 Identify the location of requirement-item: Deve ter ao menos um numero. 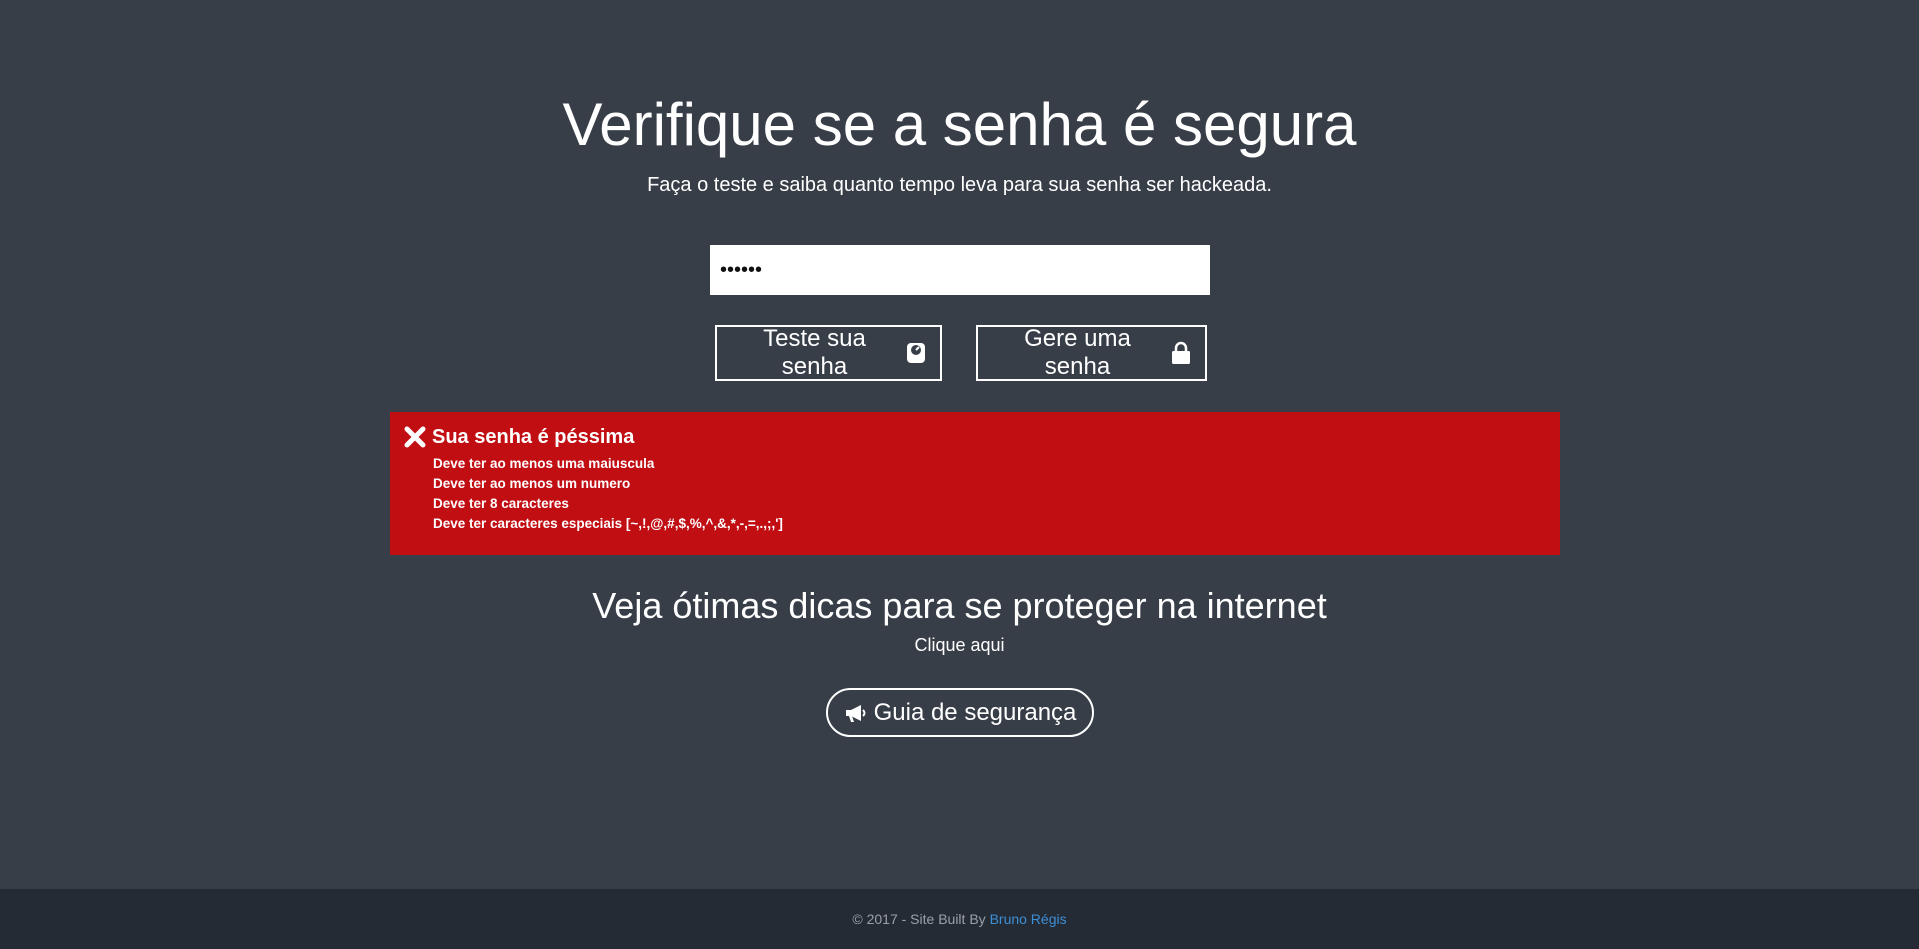
(532, 483).